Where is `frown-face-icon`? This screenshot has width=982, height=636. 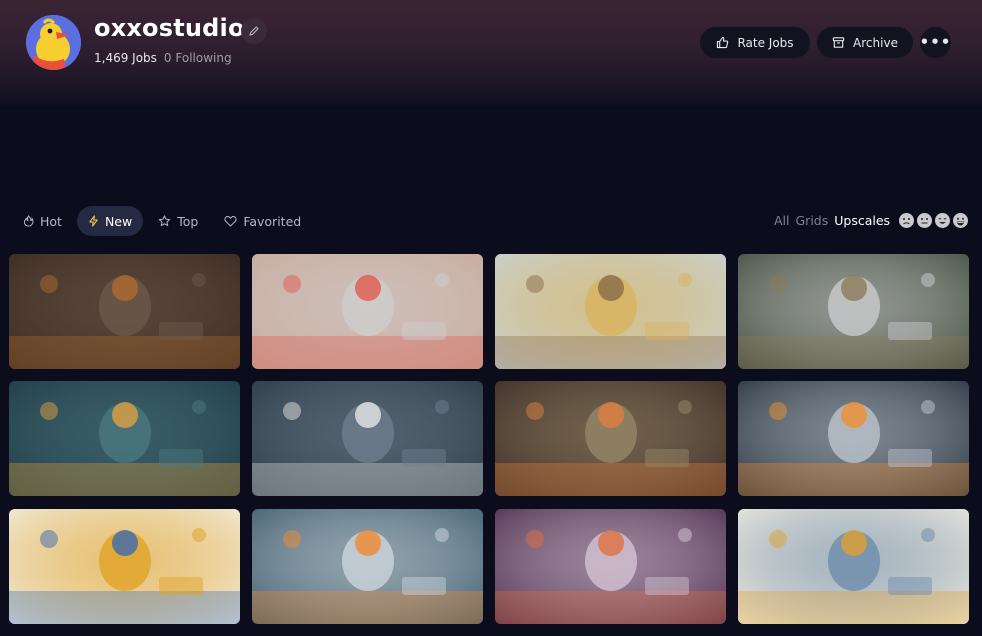
frown-face-icon is located at coordinates (906, 220).